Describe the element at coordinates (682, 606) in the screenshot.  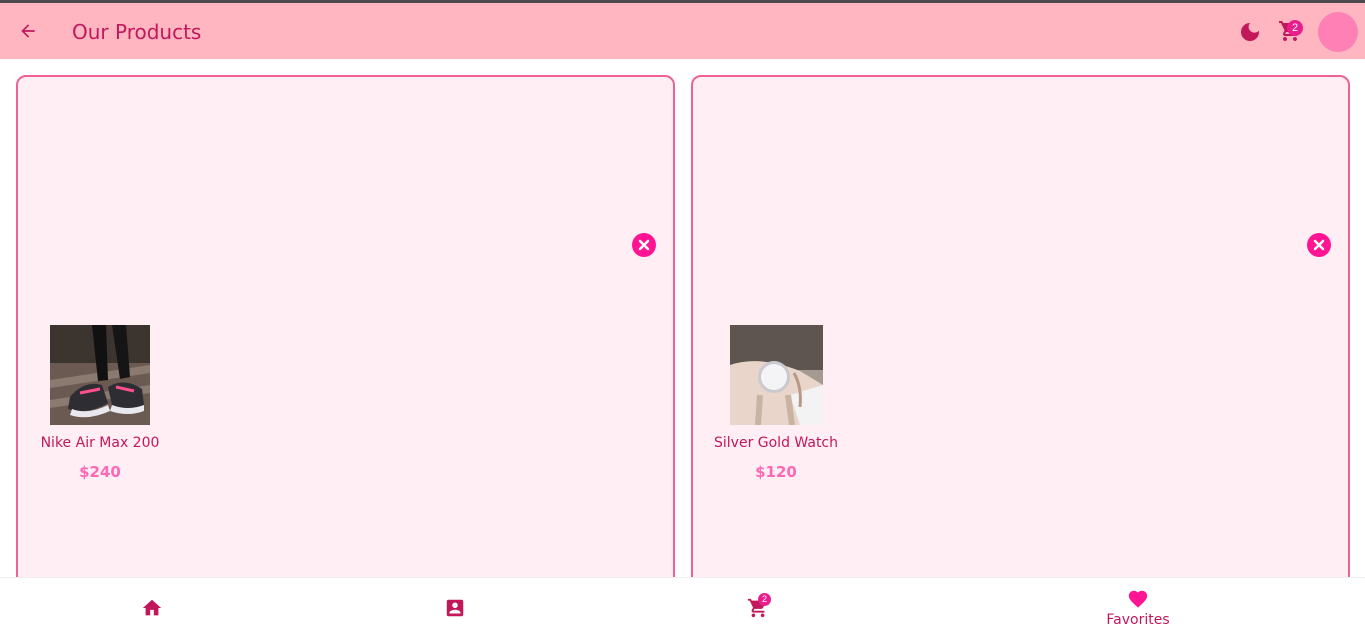
I see `bottom-navigation: 2 Favorites` at that location.